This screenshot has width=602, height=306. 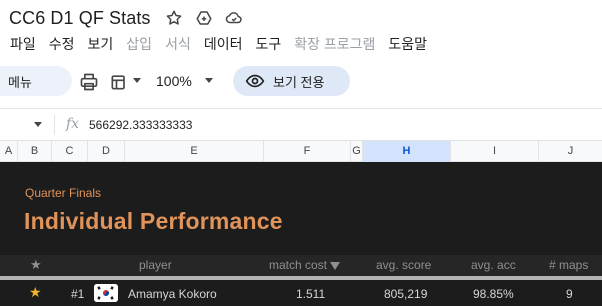 What do you see at coordinates (335, 266) in the screenshot?
I see `sort-descending-icon` at bounding box center [335, 266].